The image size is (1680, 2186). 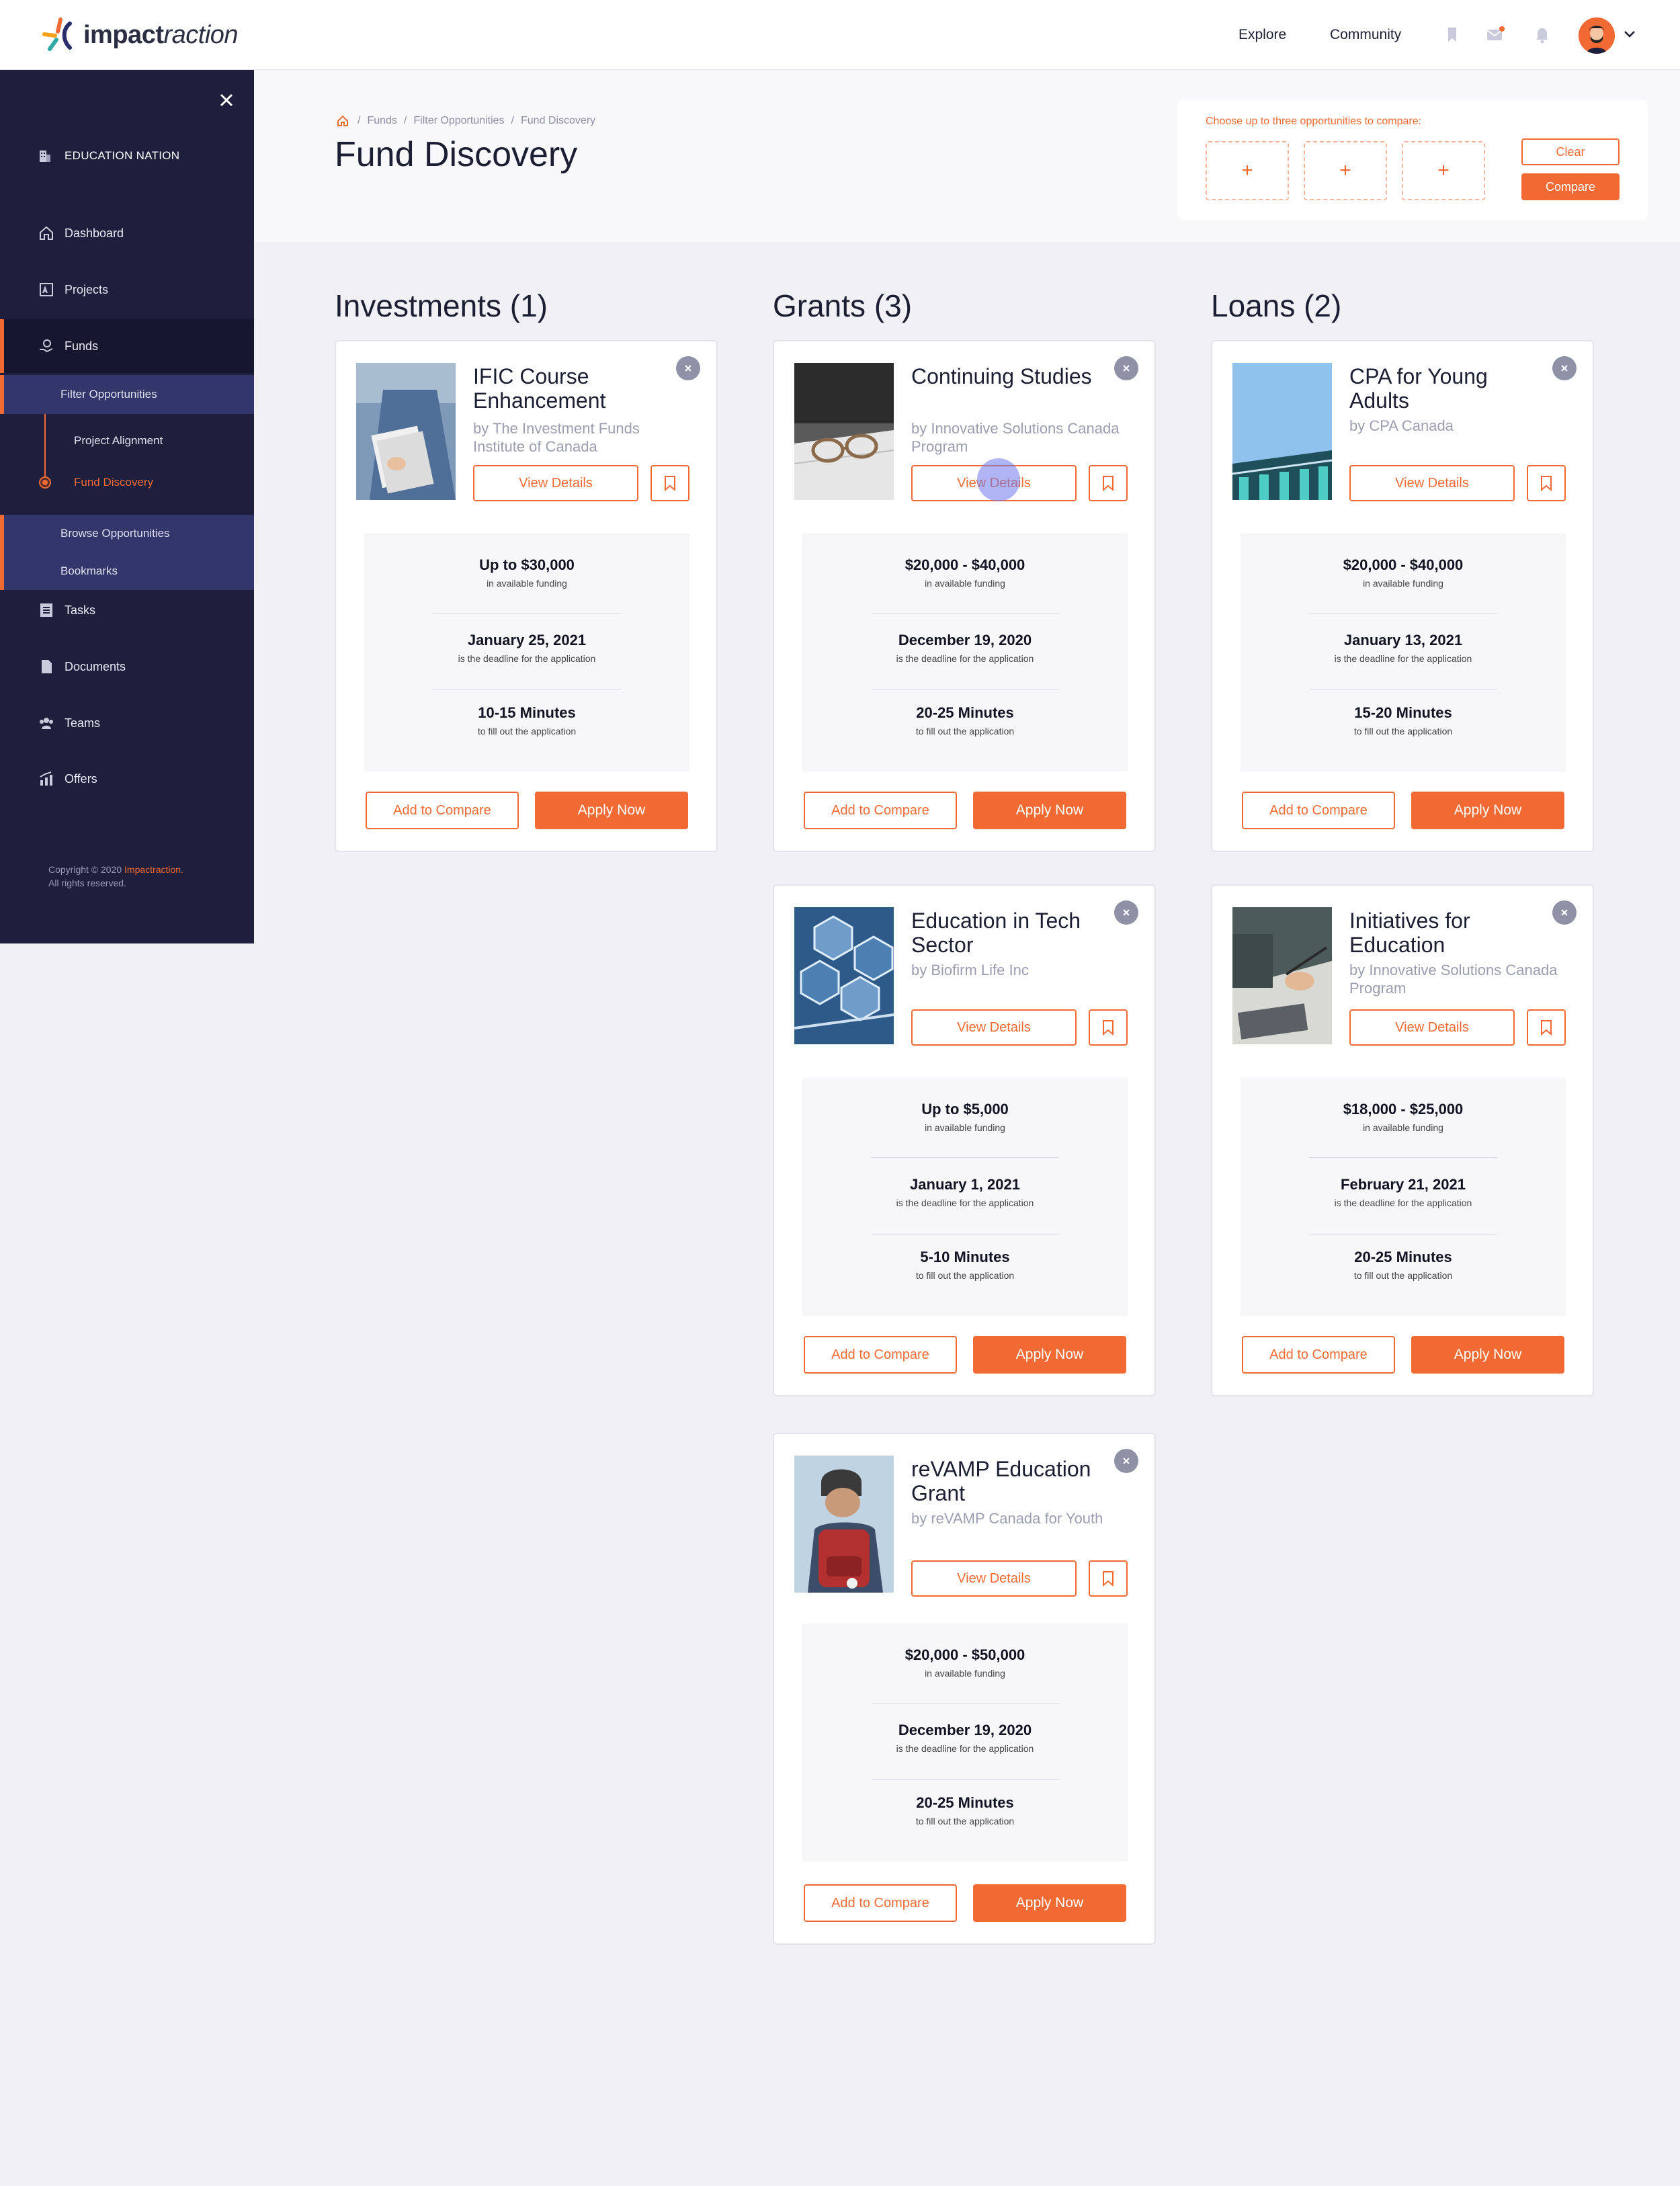 What do you see at coordinates (1403, 564) in the screenshot?
I see `funding-amount: $20,000 - $40,000` at bounding box center [1403, 564].